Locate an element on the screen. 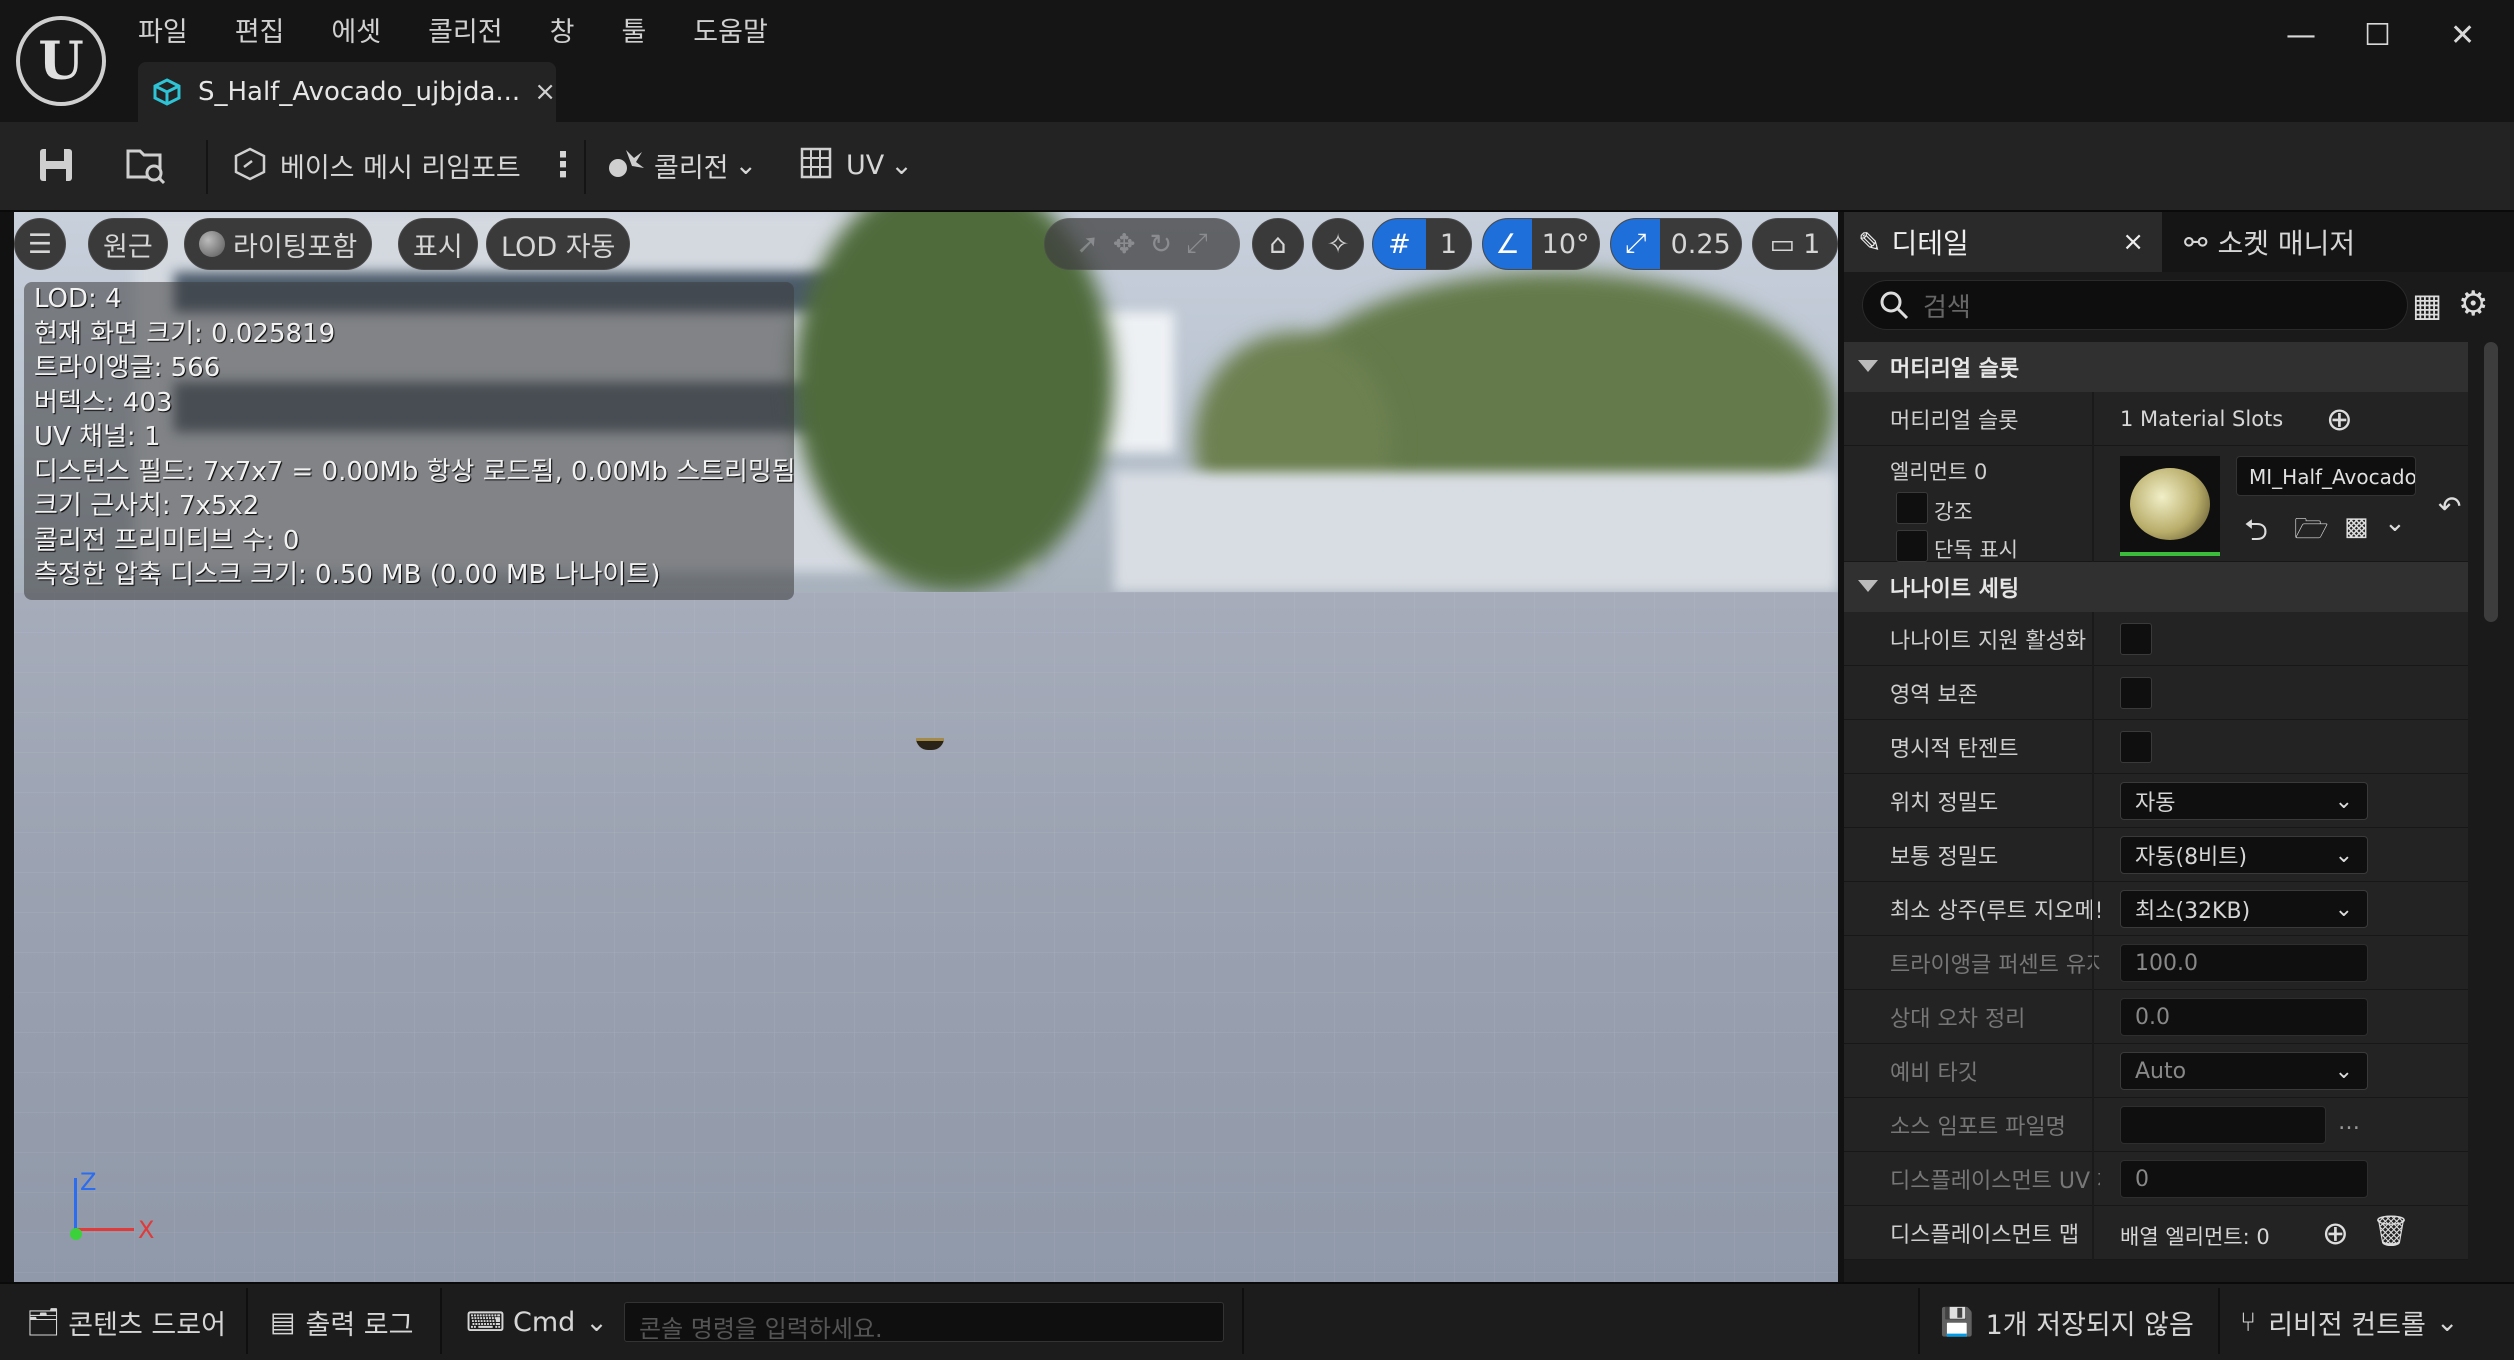 The height and width of the screenshot is (1360, 2514). tab-details: ✎ 디테일 × is located at coordinates (2003, 242).